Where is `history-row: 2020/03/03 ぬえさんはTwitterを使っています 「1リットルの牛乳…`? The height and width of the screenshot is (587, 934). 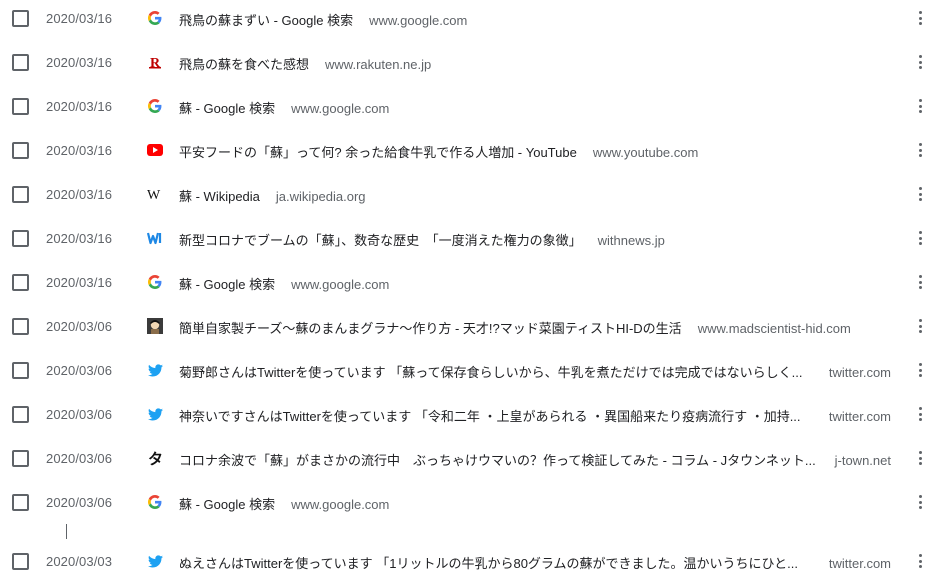
history-row: 2020/03/03 ぬえさんはTwitterを使っています 「1リットルの牛乳… is located at coordinates (467, 565).